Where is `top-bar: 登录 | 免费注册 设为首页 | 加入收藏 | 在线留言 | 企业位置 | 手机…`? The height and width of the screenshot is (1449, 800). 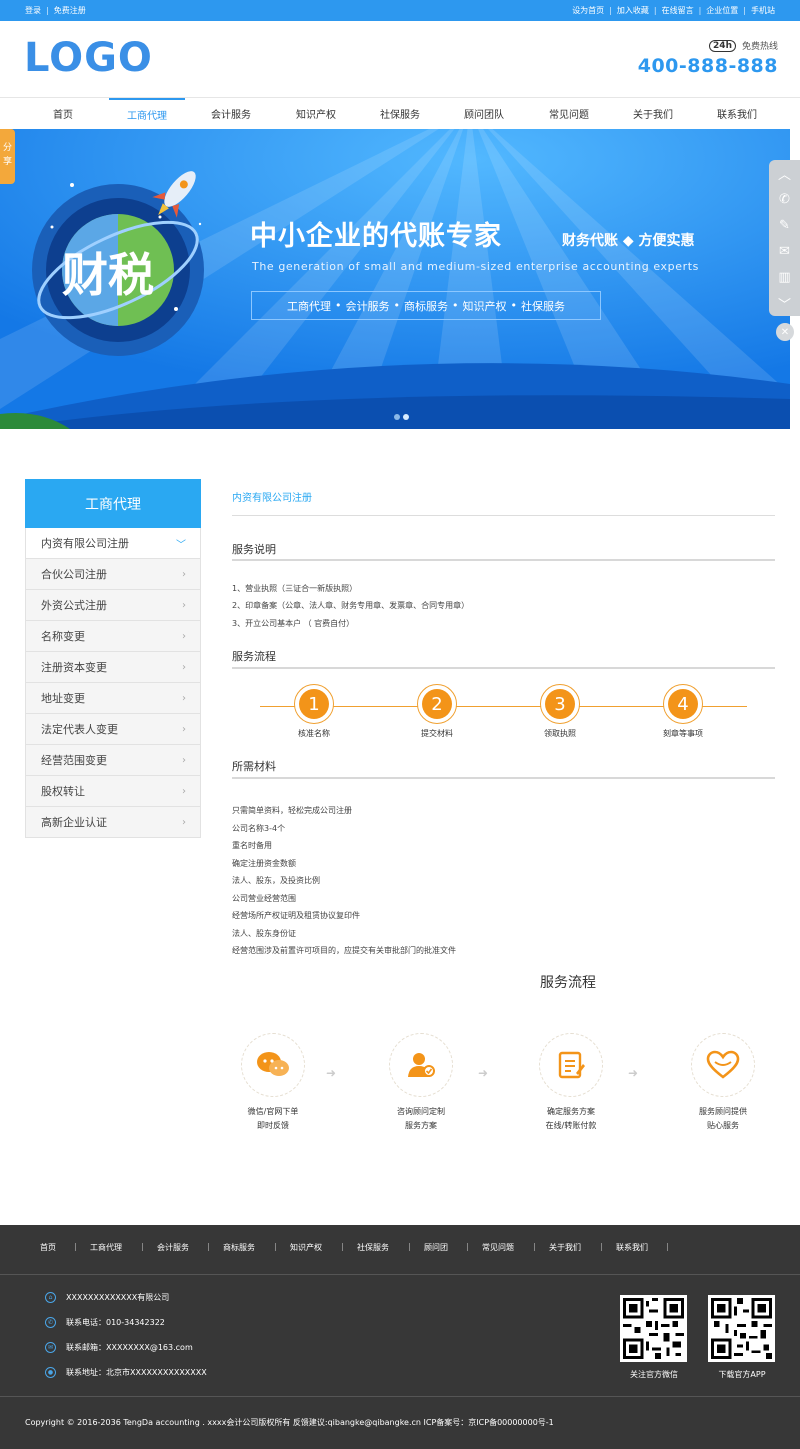 top-bar: 登录 | 免费注册 设为首页 | 加入收藏 | 在线留言 | 企业位置 | 手机… is located at coordinates (400, 10).